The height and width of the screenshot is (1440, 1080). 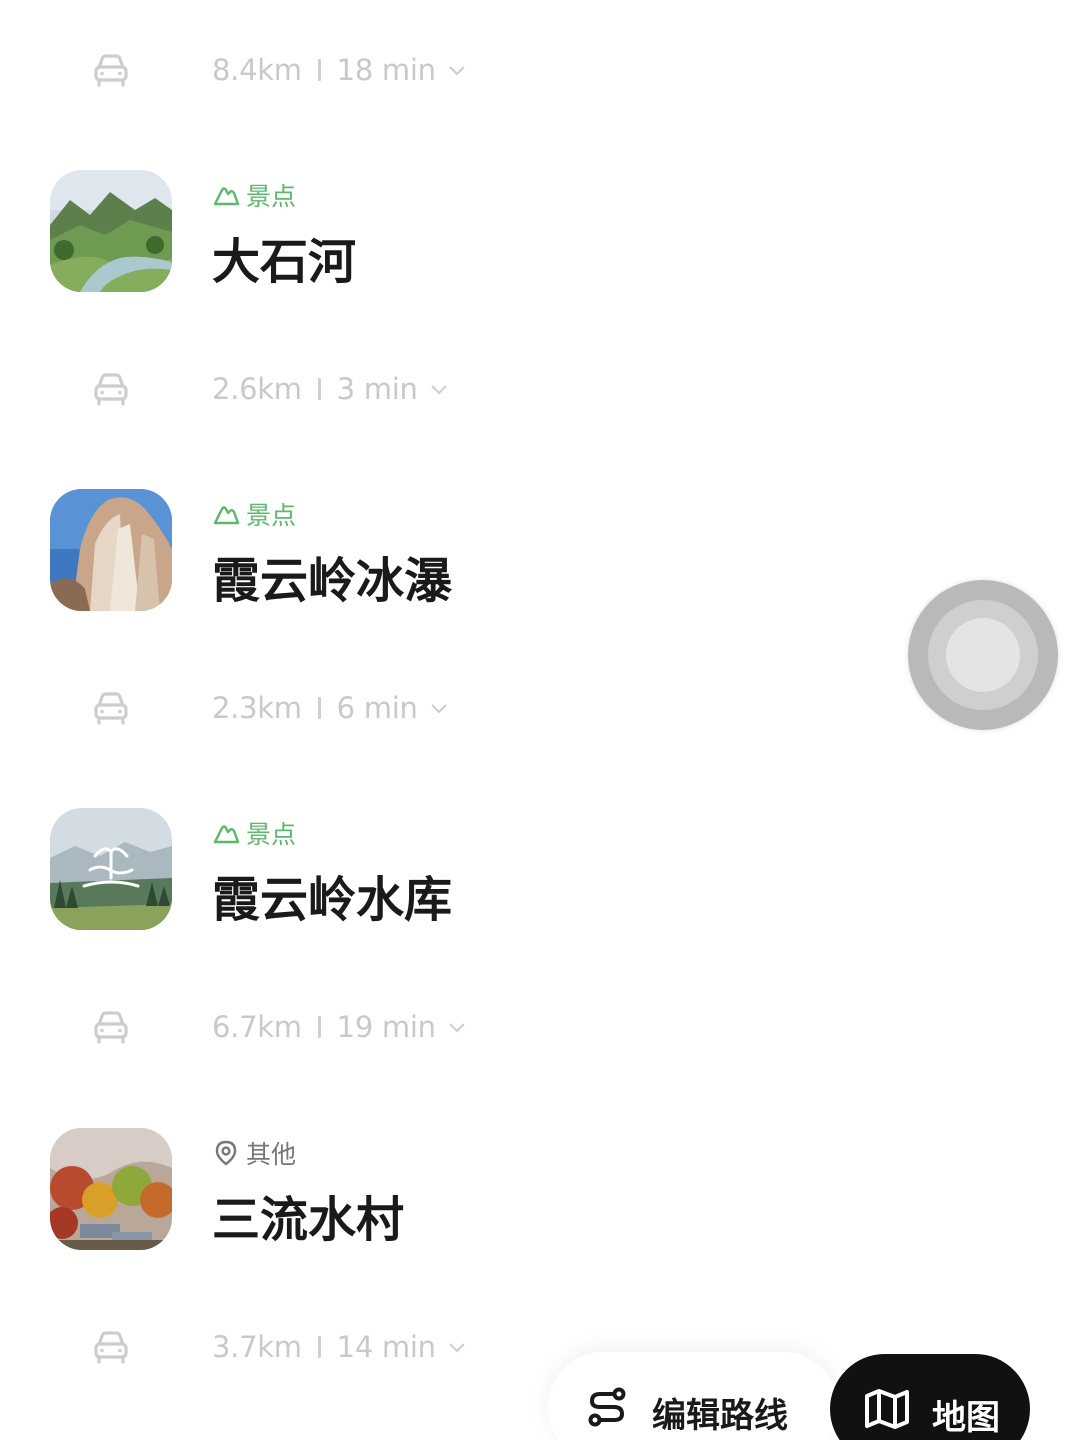 I want to click on travel-segment: 2.3km 6 min, so click(x=350, y=708).